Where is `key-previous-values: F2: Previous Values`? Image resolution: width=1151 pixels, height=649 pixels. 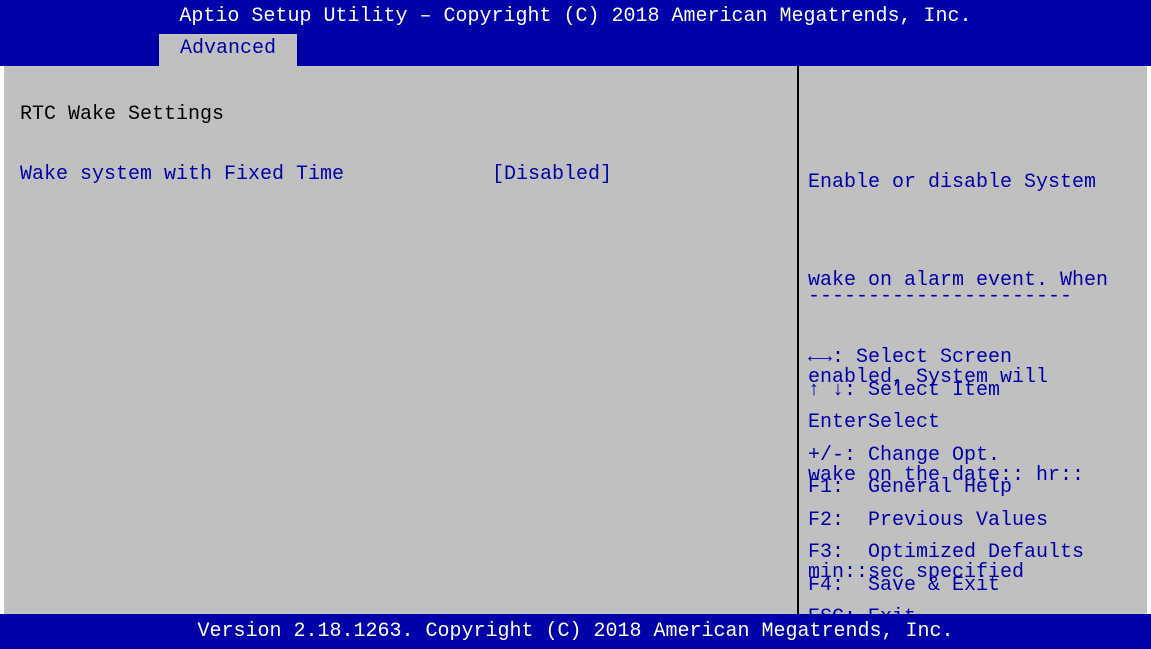
key-previous-values: F2: Previous Values is located at coordinates (928, 520).